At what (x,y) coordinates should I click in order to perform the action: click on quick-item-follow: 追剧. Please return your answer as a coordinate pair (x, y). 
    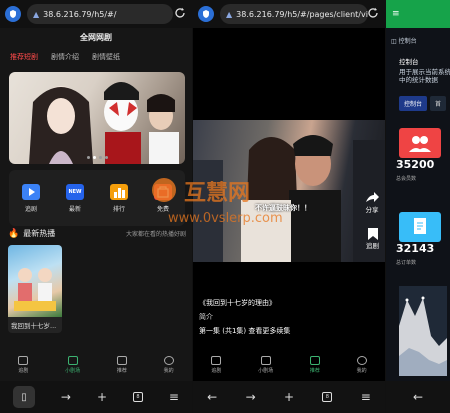
    Looking at the image, I should click on (31, 198).